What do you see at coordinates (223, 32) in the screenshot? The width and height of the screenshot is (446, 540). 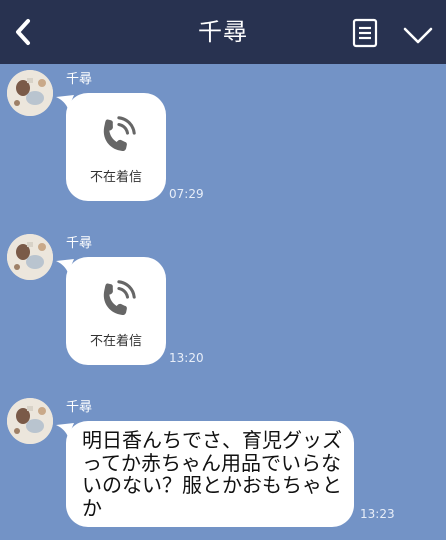 I see `chat-header: 千尋` at bounding box center [223, 32].